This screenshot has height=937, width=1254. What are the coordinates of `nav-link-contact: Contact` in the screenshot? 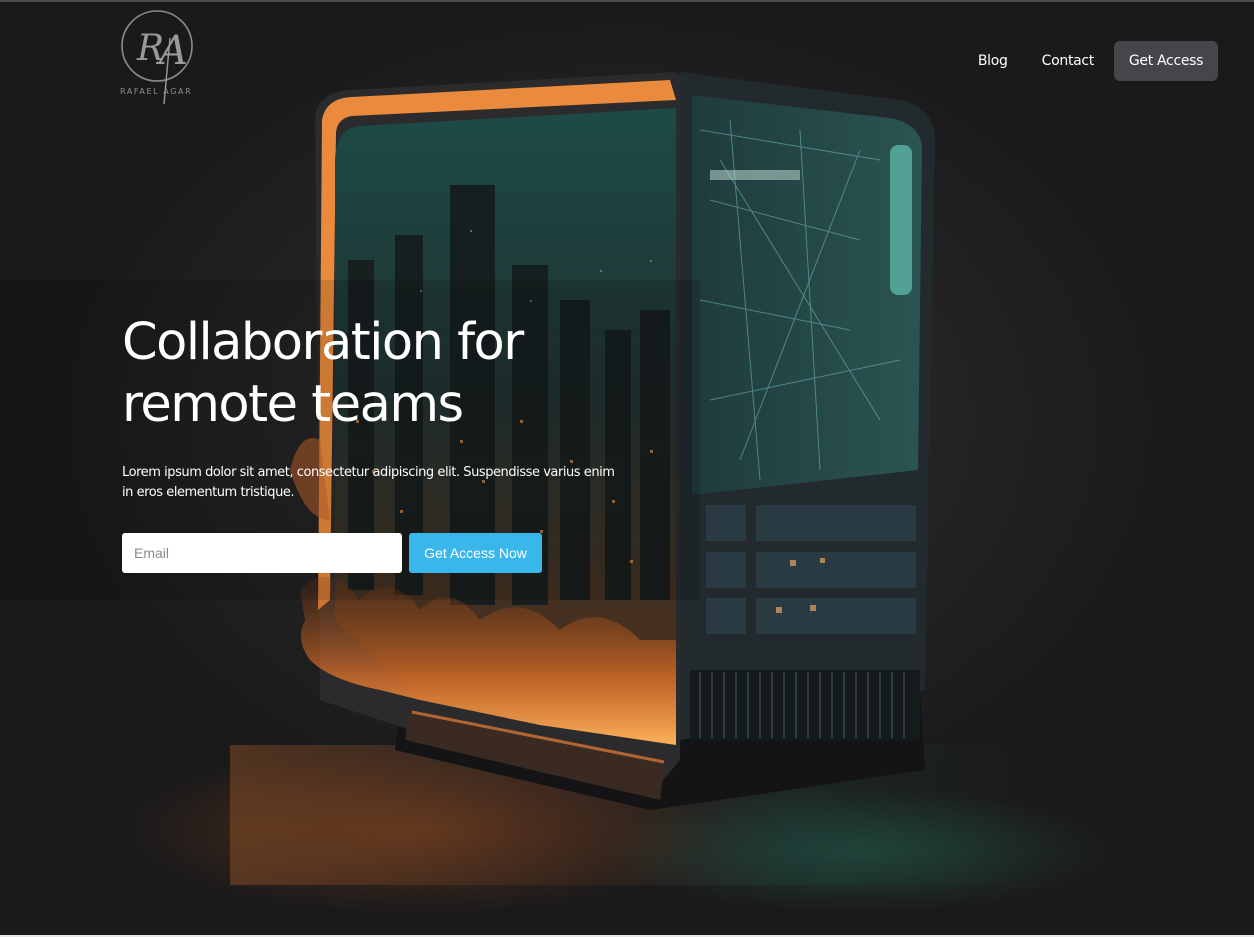 It's located at (1068, 61).